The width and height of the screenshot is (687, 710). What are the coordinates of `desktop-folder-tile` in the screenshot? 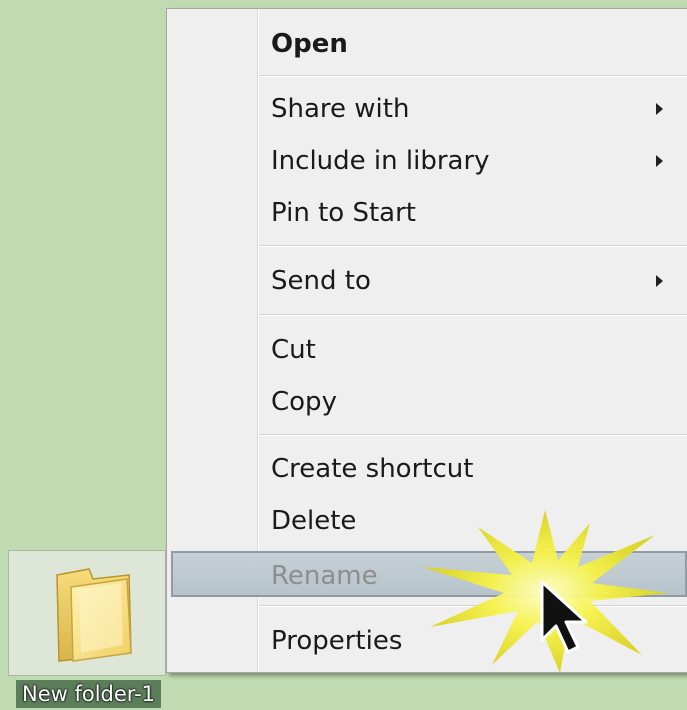 It's located at (87, 613).